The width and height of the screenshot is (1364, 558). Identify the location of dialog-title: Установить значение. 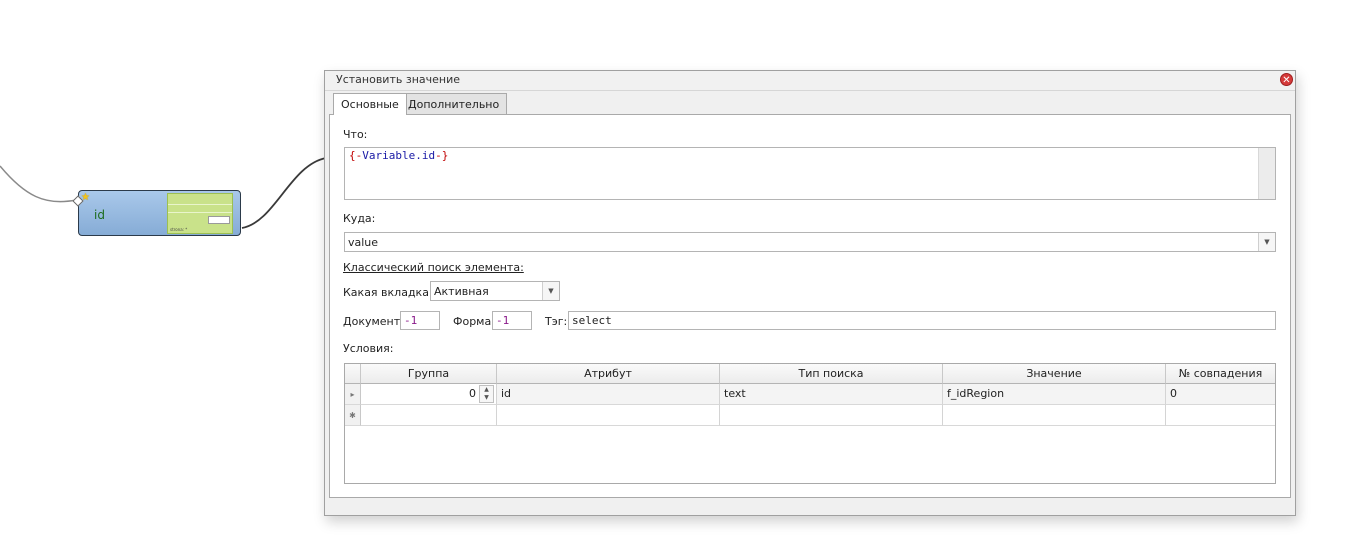
(398, 79).